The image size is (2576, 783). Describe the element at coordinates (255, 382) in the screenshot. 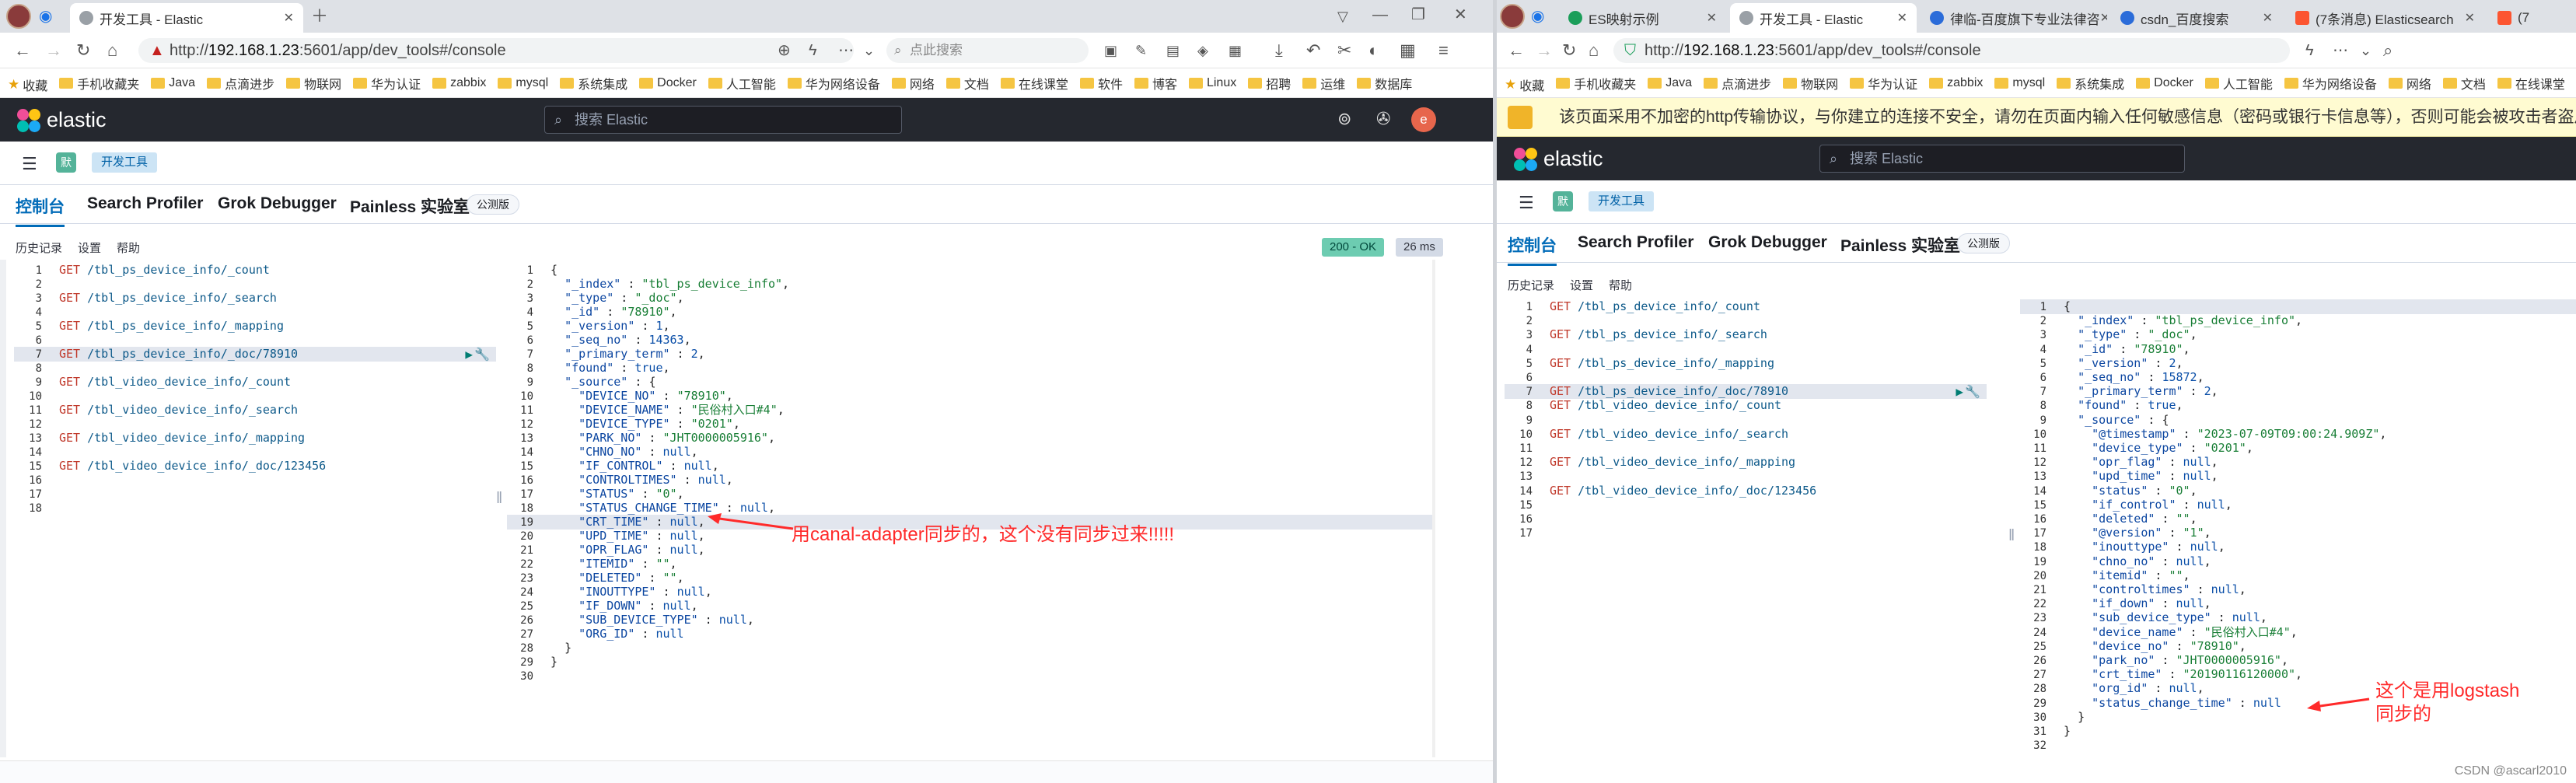

I see `request-line: 9 GET /tbl_video_device_info/_count` at that location.